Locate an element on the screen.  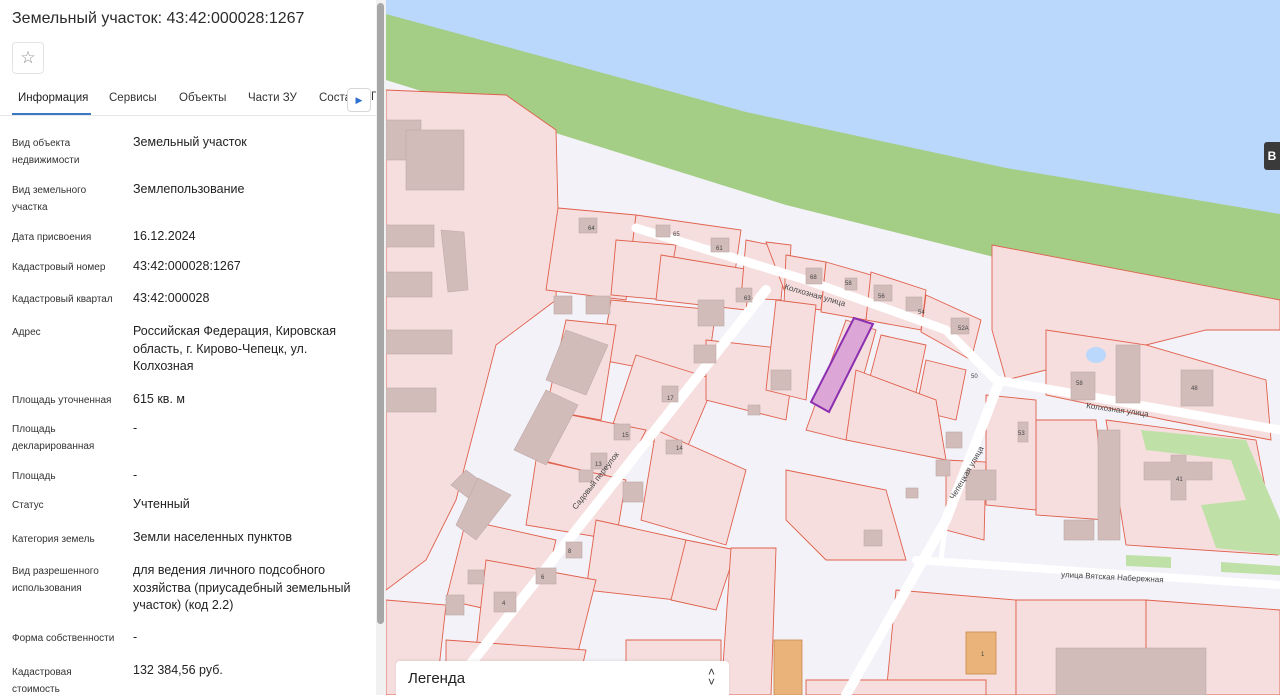
row-label-land-category: Категория земель is located at coordinates (53, 539).